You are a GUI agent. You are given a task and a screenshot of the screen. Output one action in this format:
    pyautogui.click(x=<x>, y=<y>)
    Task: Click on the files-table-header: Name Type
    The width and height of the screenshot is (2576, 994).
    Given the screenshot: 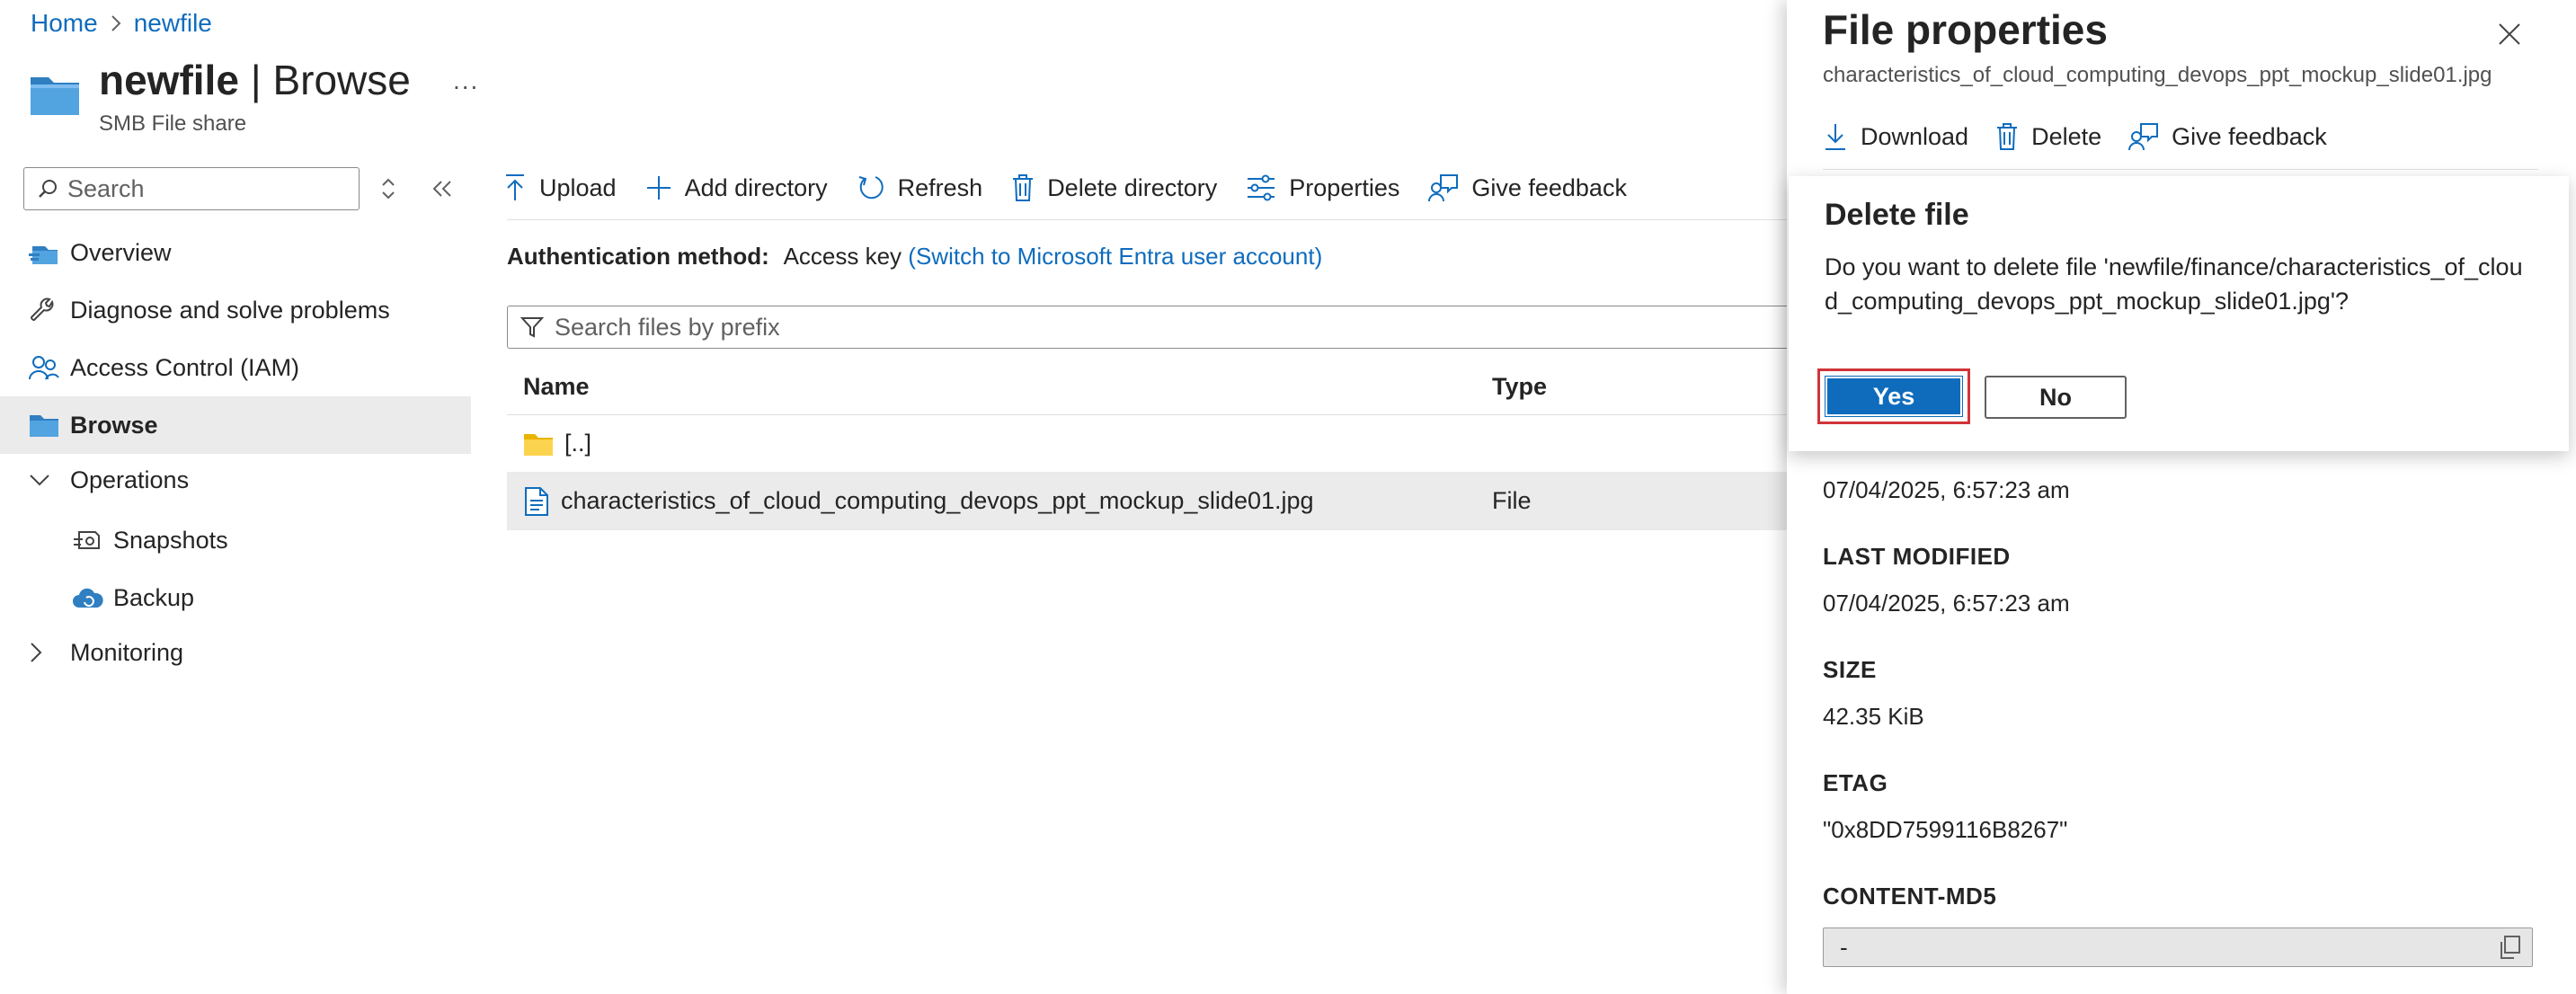 What is the action you would take?
    pyautogui.click(x=1154, y=387)
    